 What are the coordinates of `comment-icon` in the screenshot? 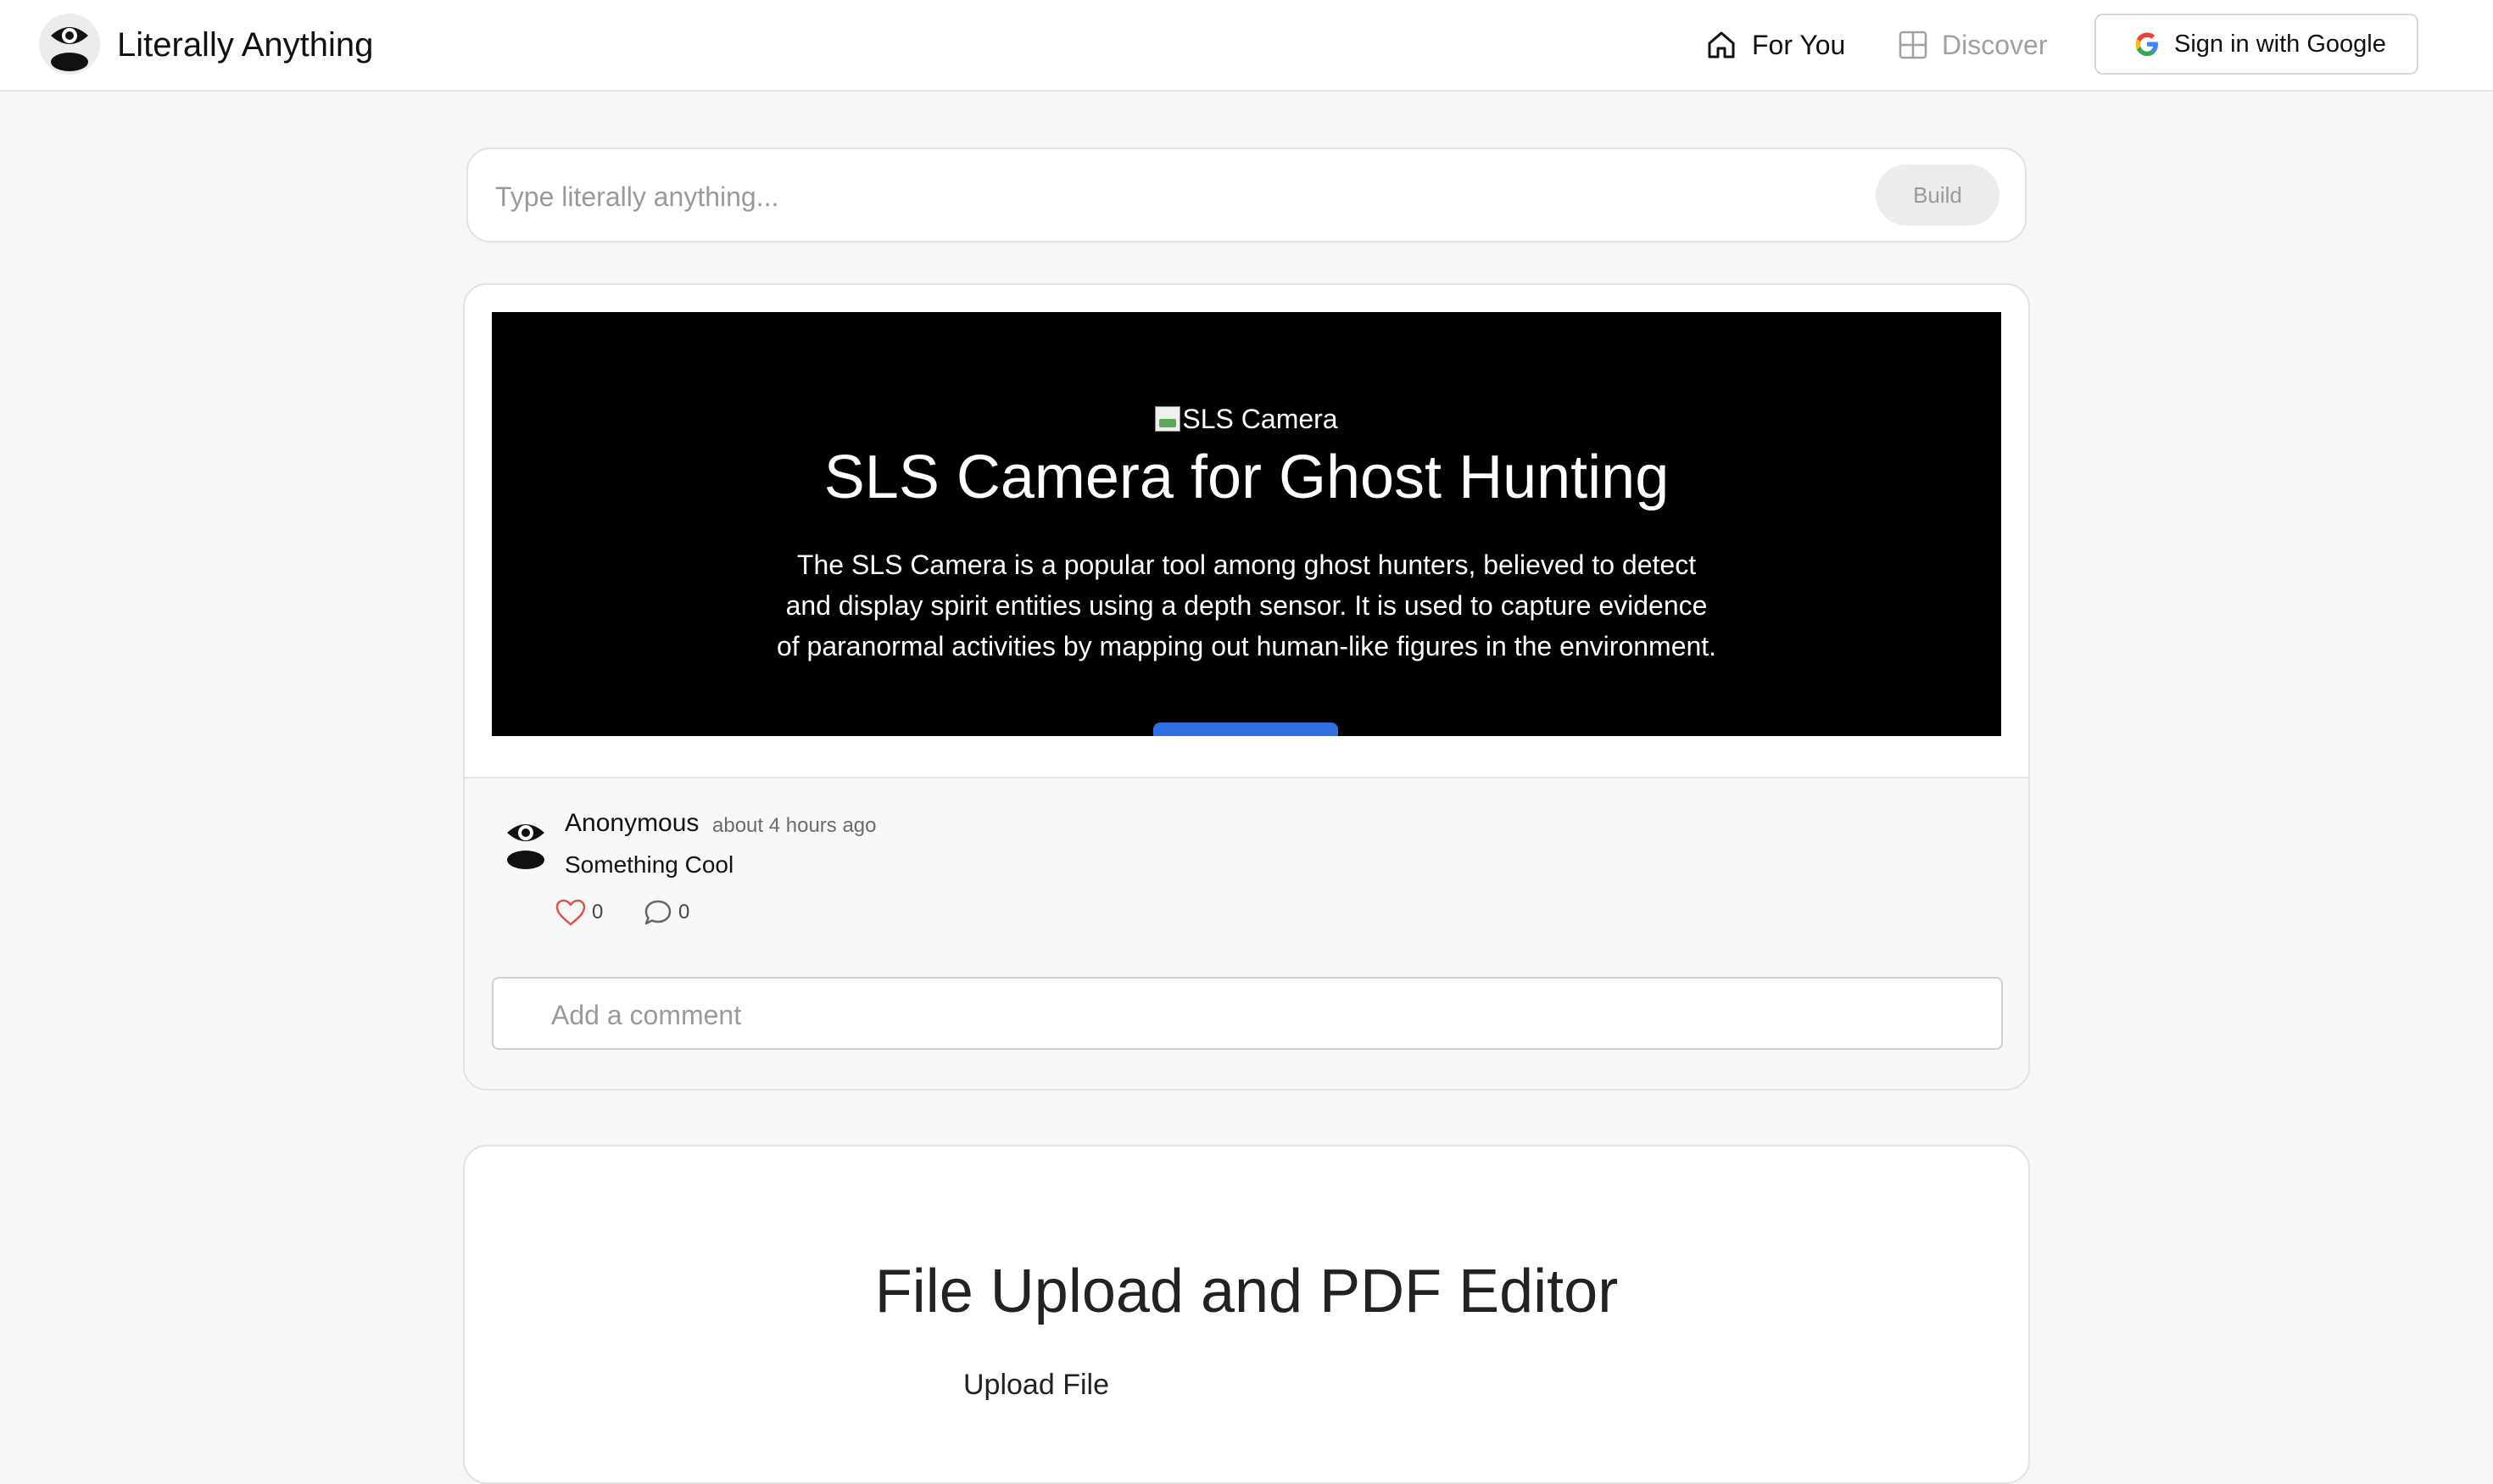 It's located at (658, 913).